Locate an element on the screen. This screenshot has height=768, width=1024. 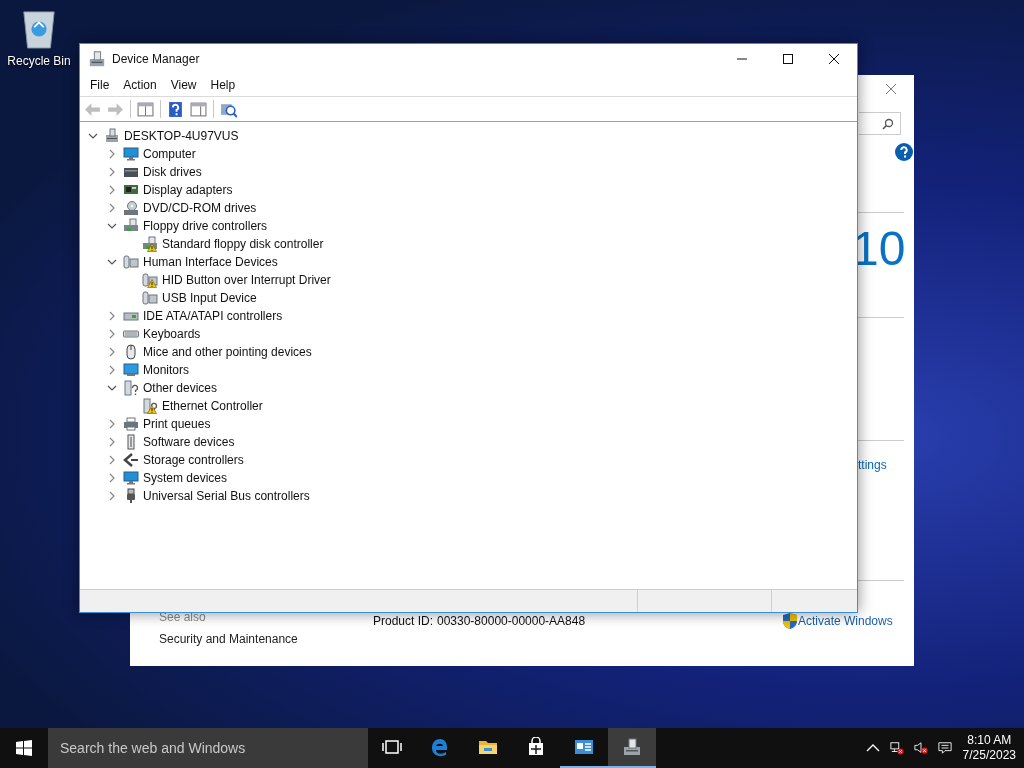
tree-item: Print queues is located at coordinates (177, 424).